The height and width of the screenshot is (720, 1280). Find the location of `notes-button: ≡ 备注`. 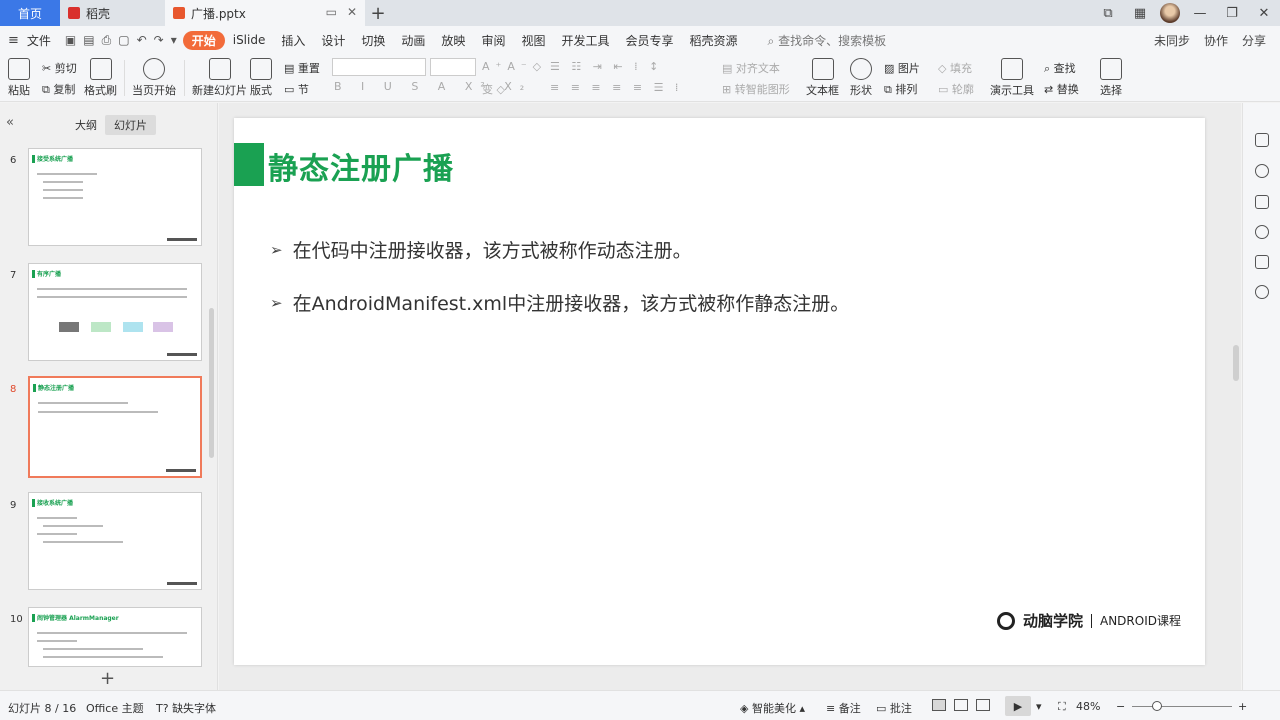

notes-button: ≡ 备注 is located at coordinates (843, 708).